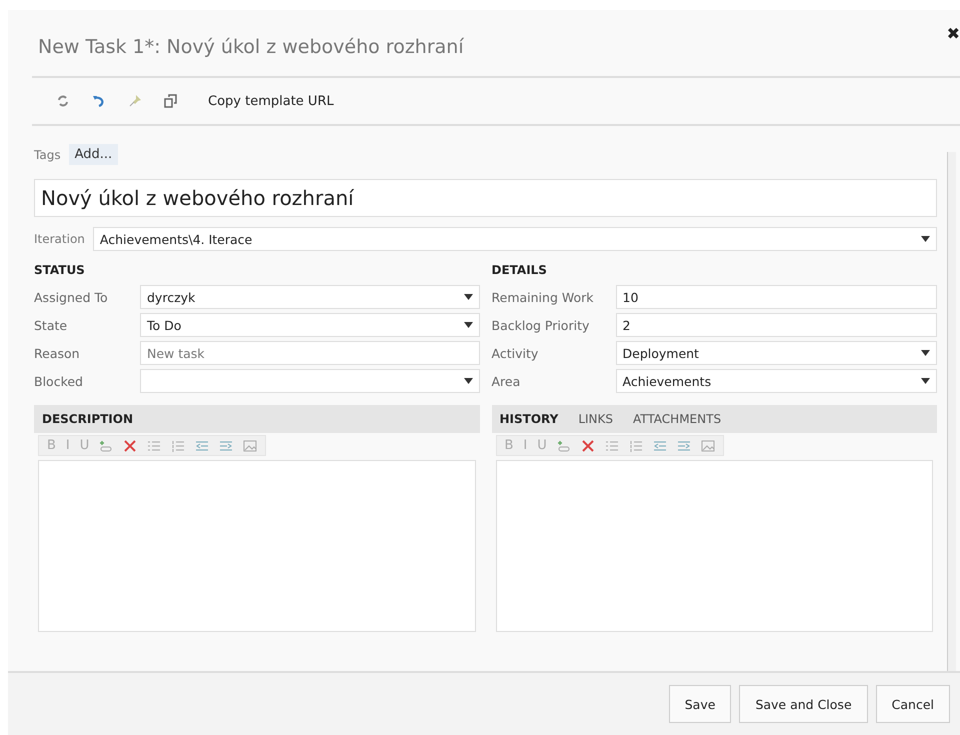 The image size is (960, 735). I want to click on dropdown-field, so click(310, 381).